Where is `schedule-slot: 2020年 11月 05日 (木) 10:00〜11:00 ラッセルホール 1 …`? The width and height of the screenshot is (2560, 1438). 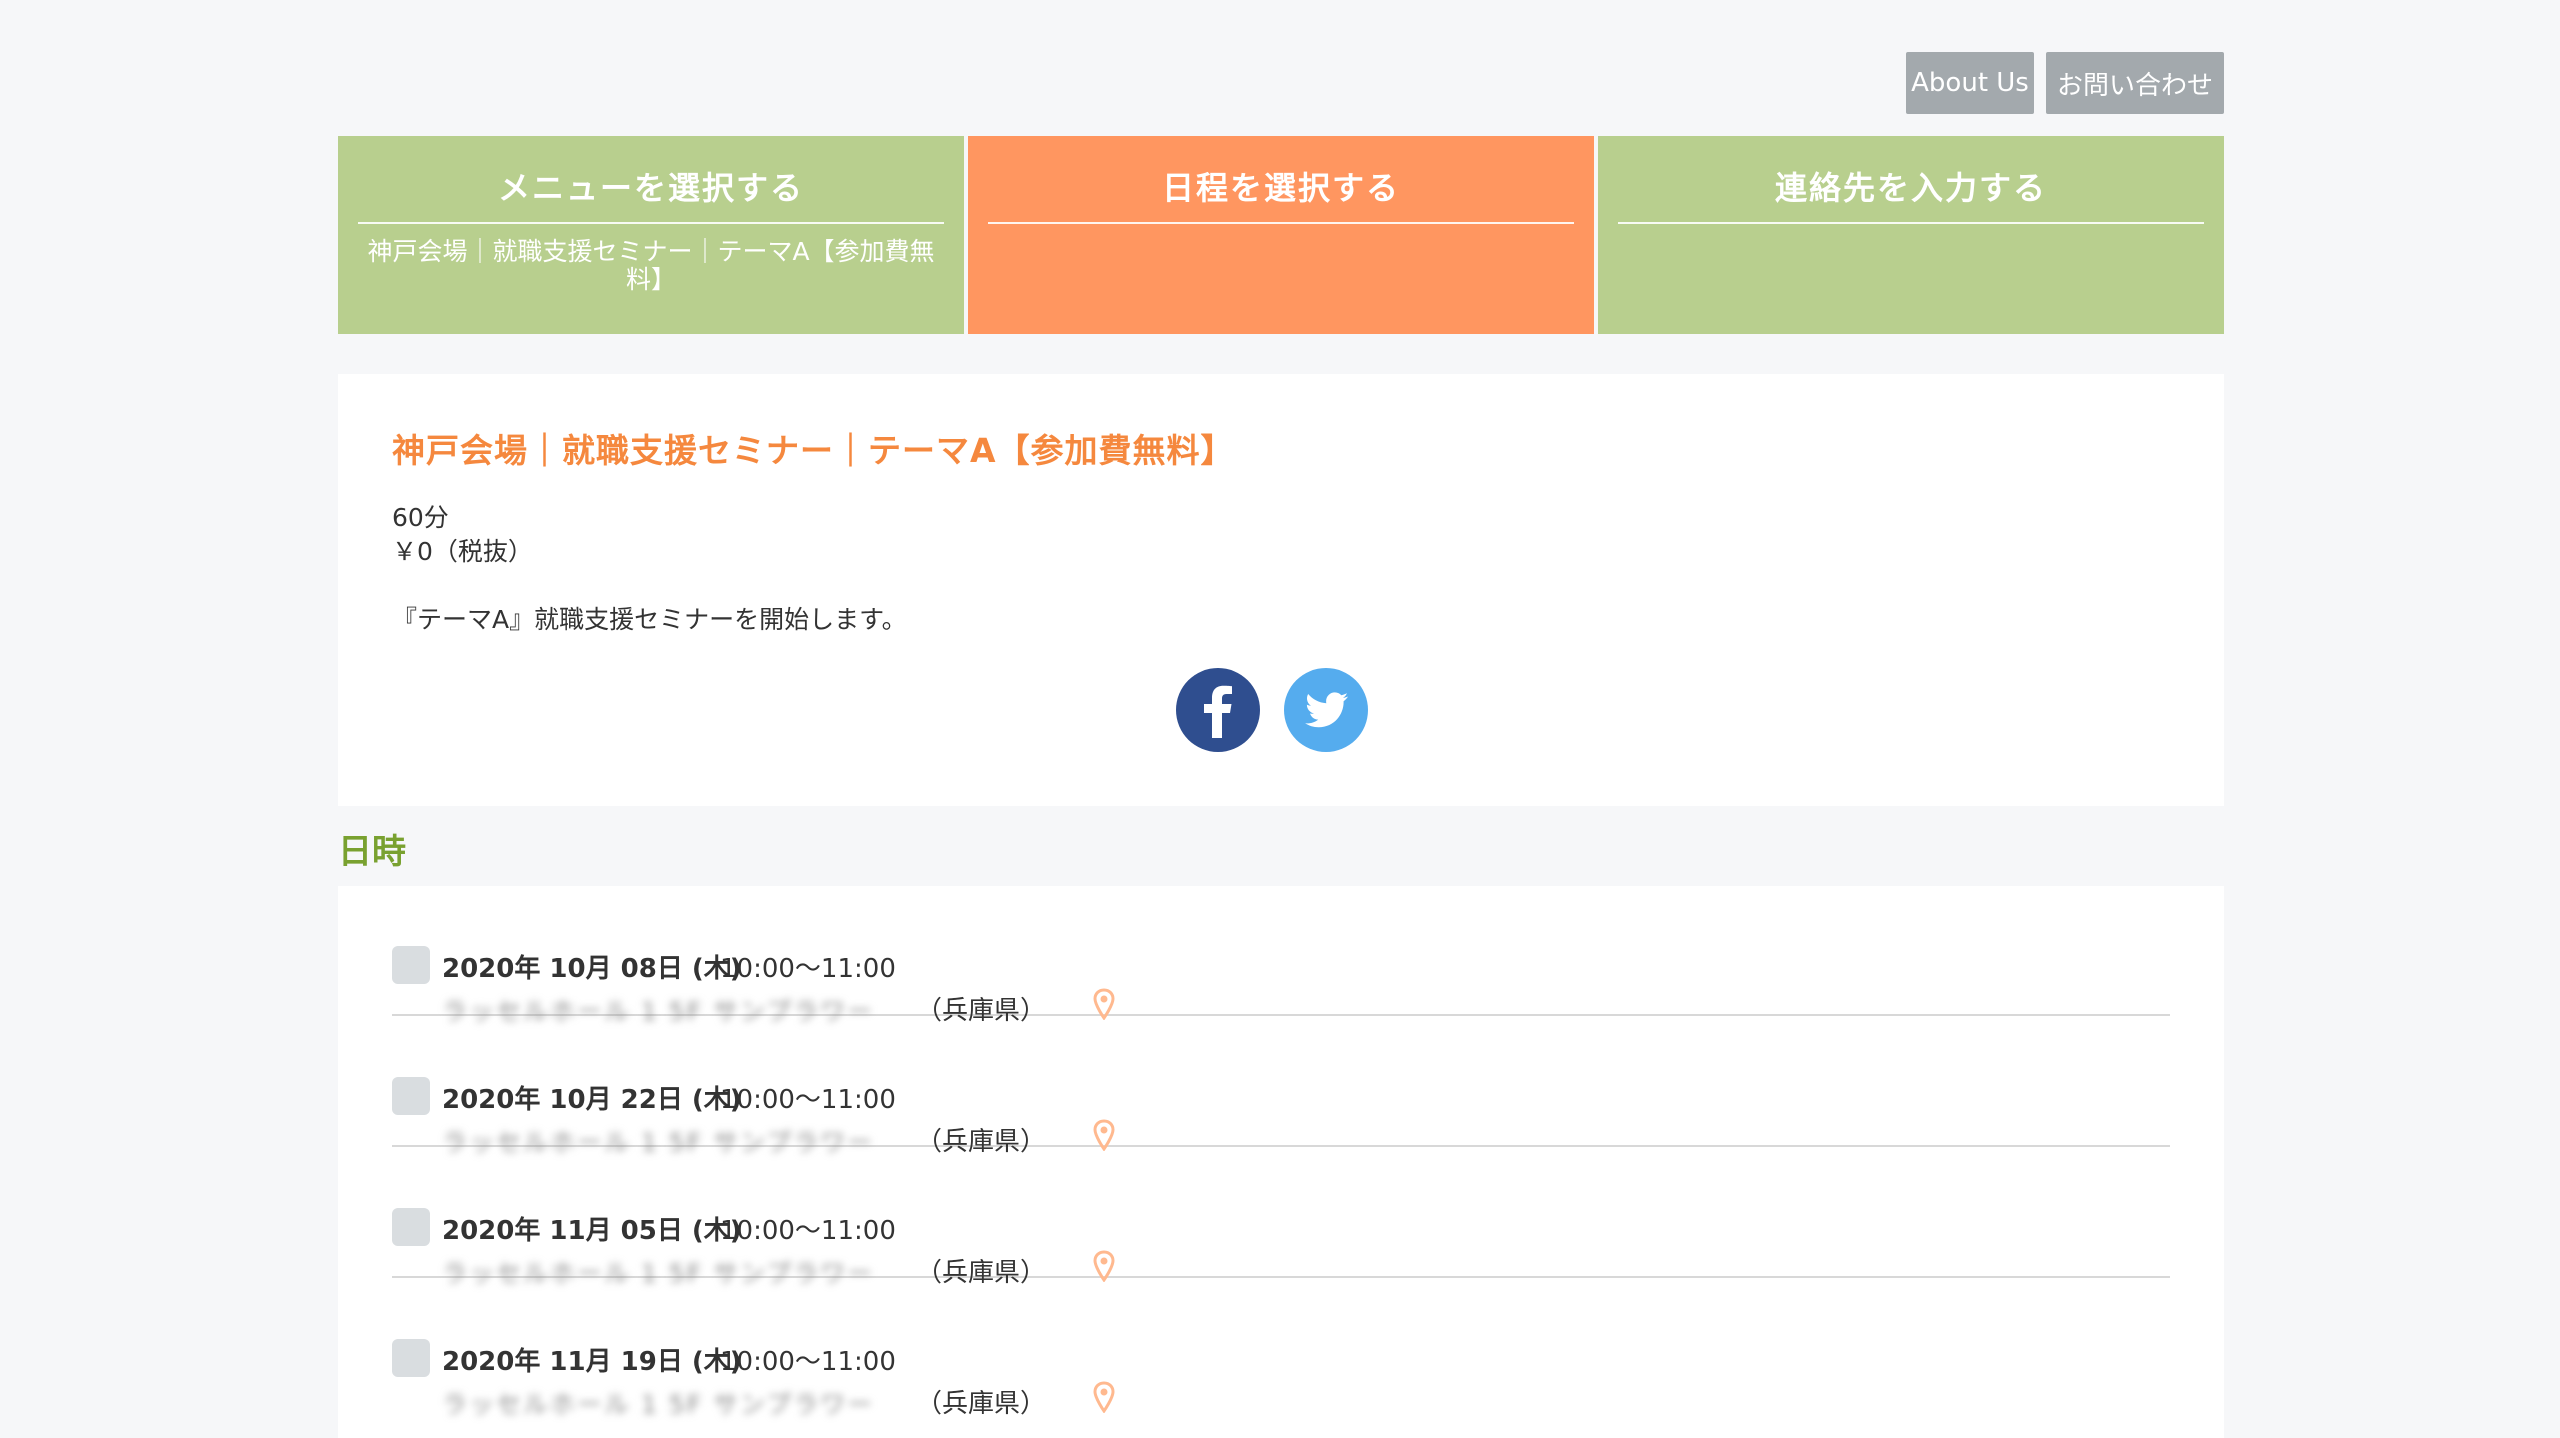
schedule-slot: 2020年 11月 05日 (木) 10:00〜11:00 ラッセルホール 1 … is located at coordinates (1281, 1218).